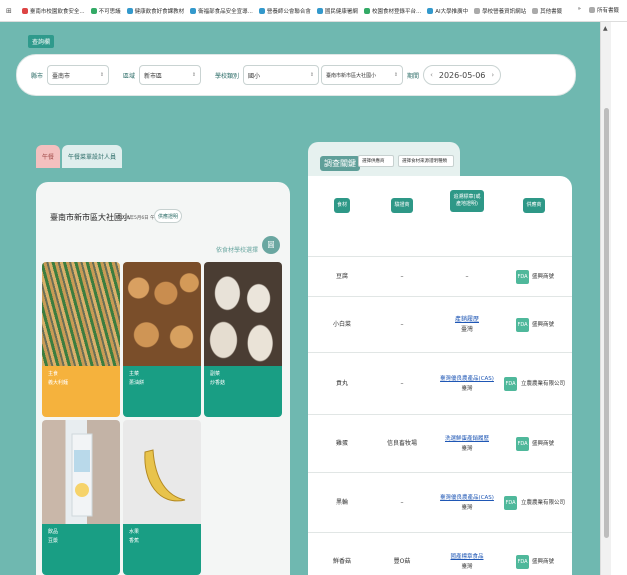 The image size is (627, 575). Describe the element at coordinates (341, 276) in the screenshot. I see `cell-ingredient: 豆腐` at that location.